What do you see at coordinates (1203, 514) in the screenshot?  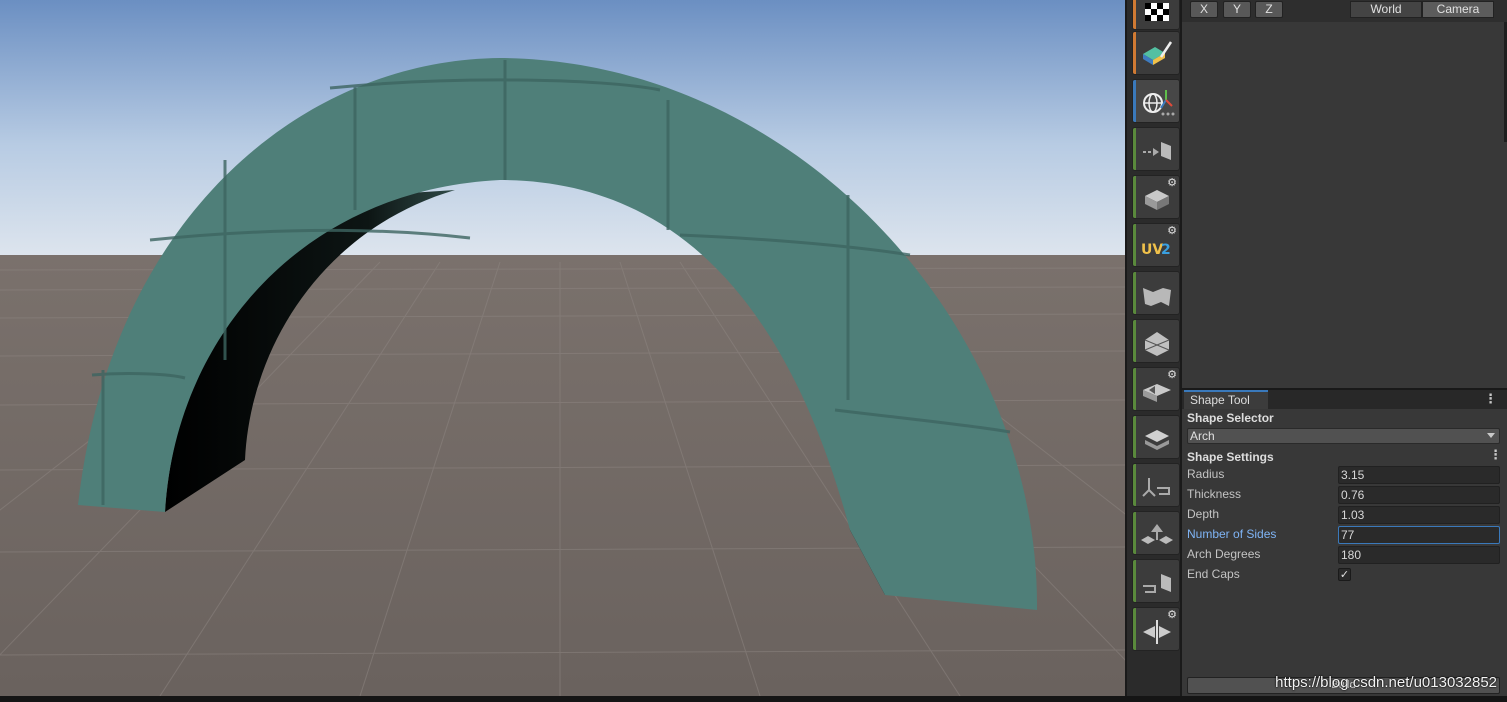 I see `property-label: Depth` at bounding box center [1203, 514].